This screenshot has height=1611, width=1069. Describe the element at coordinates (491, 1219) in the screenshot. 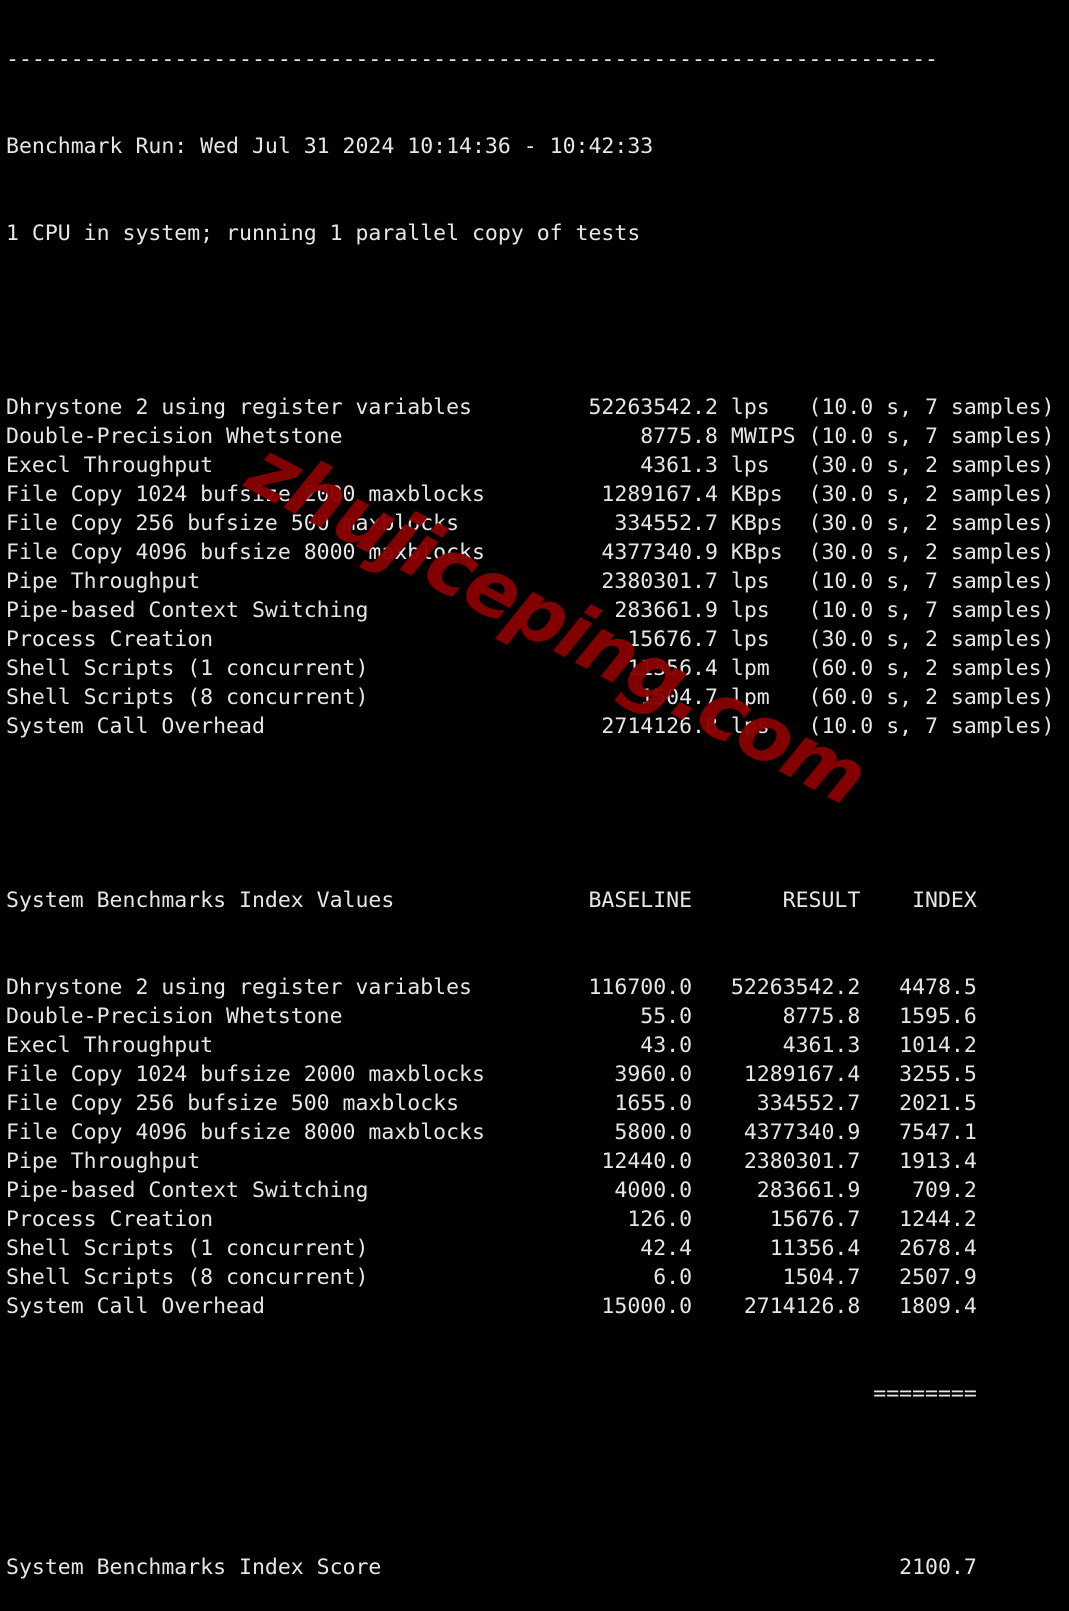

I see `index-row: Process Creation 126.0 15676.7 1244.2` at that location.